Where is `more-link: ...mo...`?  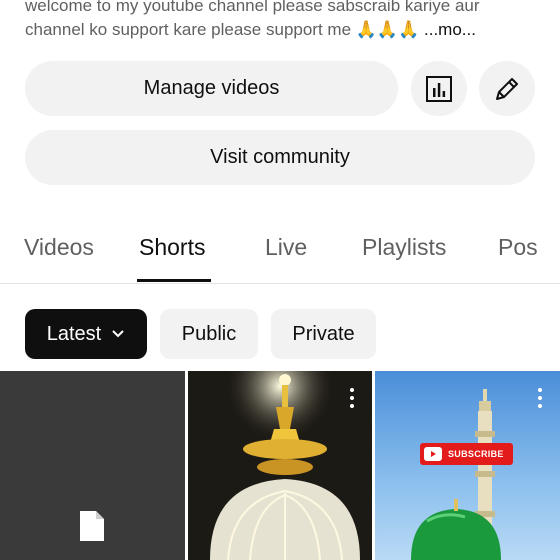
more-link: ...mo... is located at coordinates (450, 29).